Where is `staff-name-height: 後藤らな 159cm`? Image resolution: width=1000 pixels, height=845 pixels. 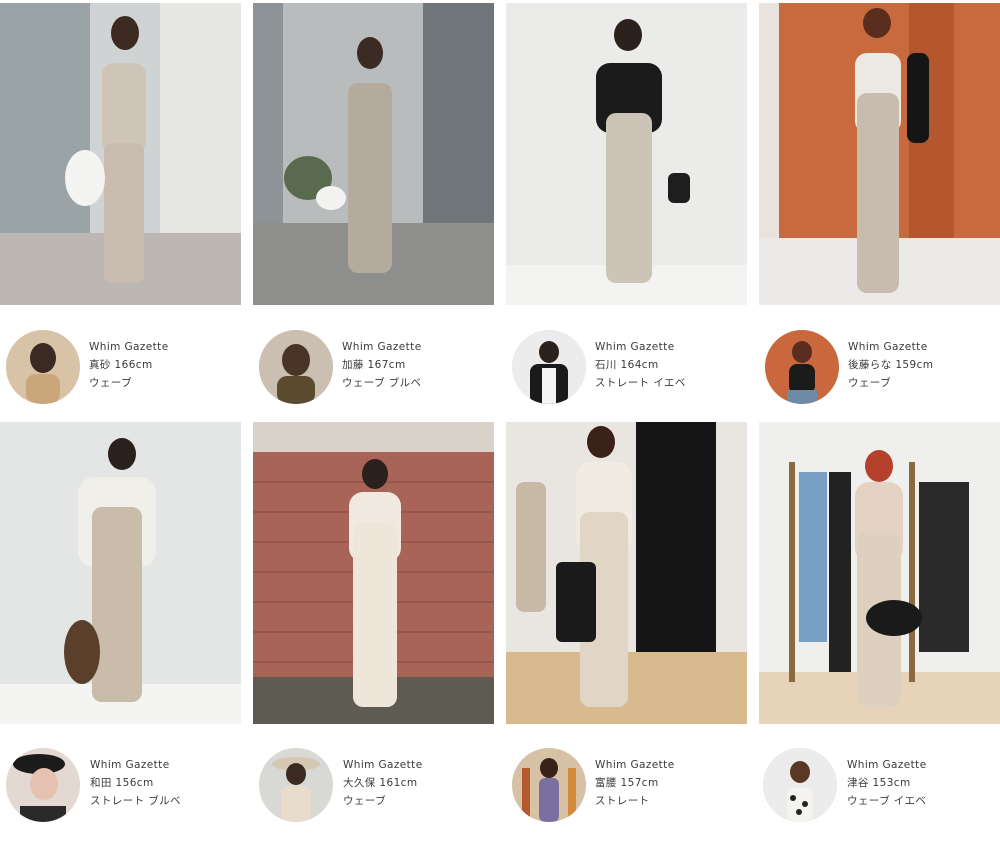
staff-name-height: 後藤らな 159cm is located at coordinates (891, 365).